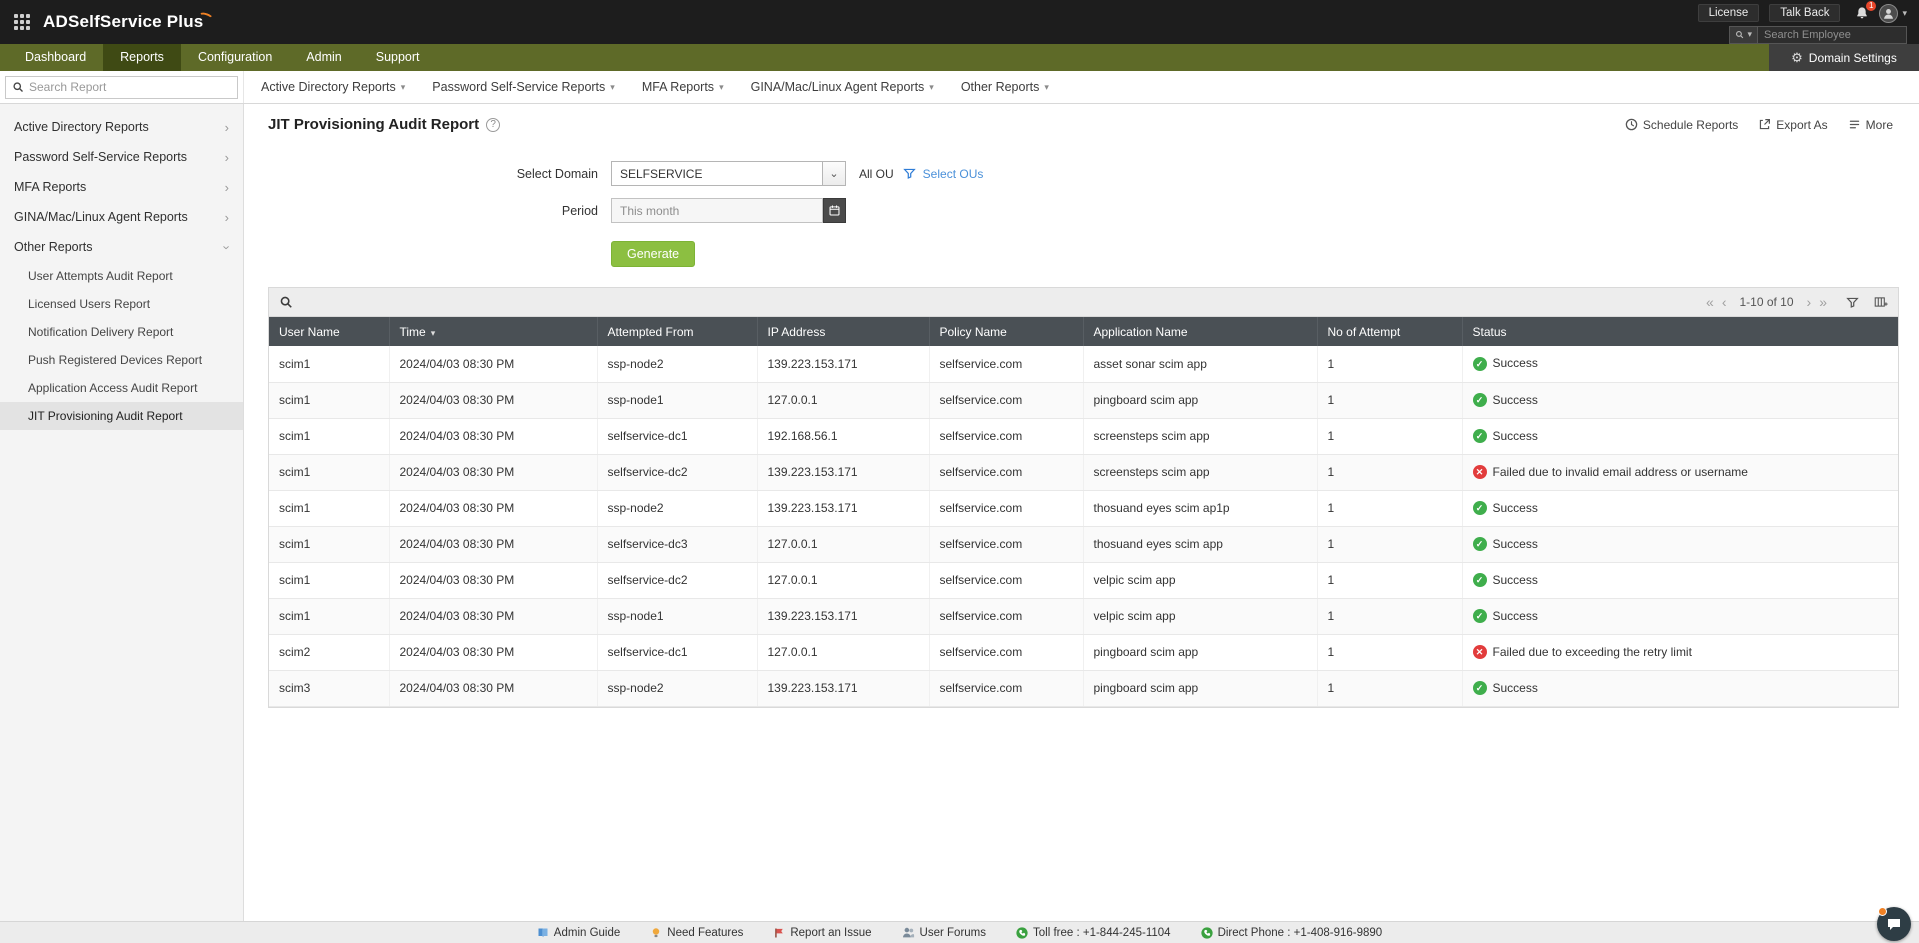 The width and height of the screenshot is (1919, 943). What do you see at coordinates (1870, 125) in the screenshot?
I see `more-button: More` at bounding box center [1870, 125].